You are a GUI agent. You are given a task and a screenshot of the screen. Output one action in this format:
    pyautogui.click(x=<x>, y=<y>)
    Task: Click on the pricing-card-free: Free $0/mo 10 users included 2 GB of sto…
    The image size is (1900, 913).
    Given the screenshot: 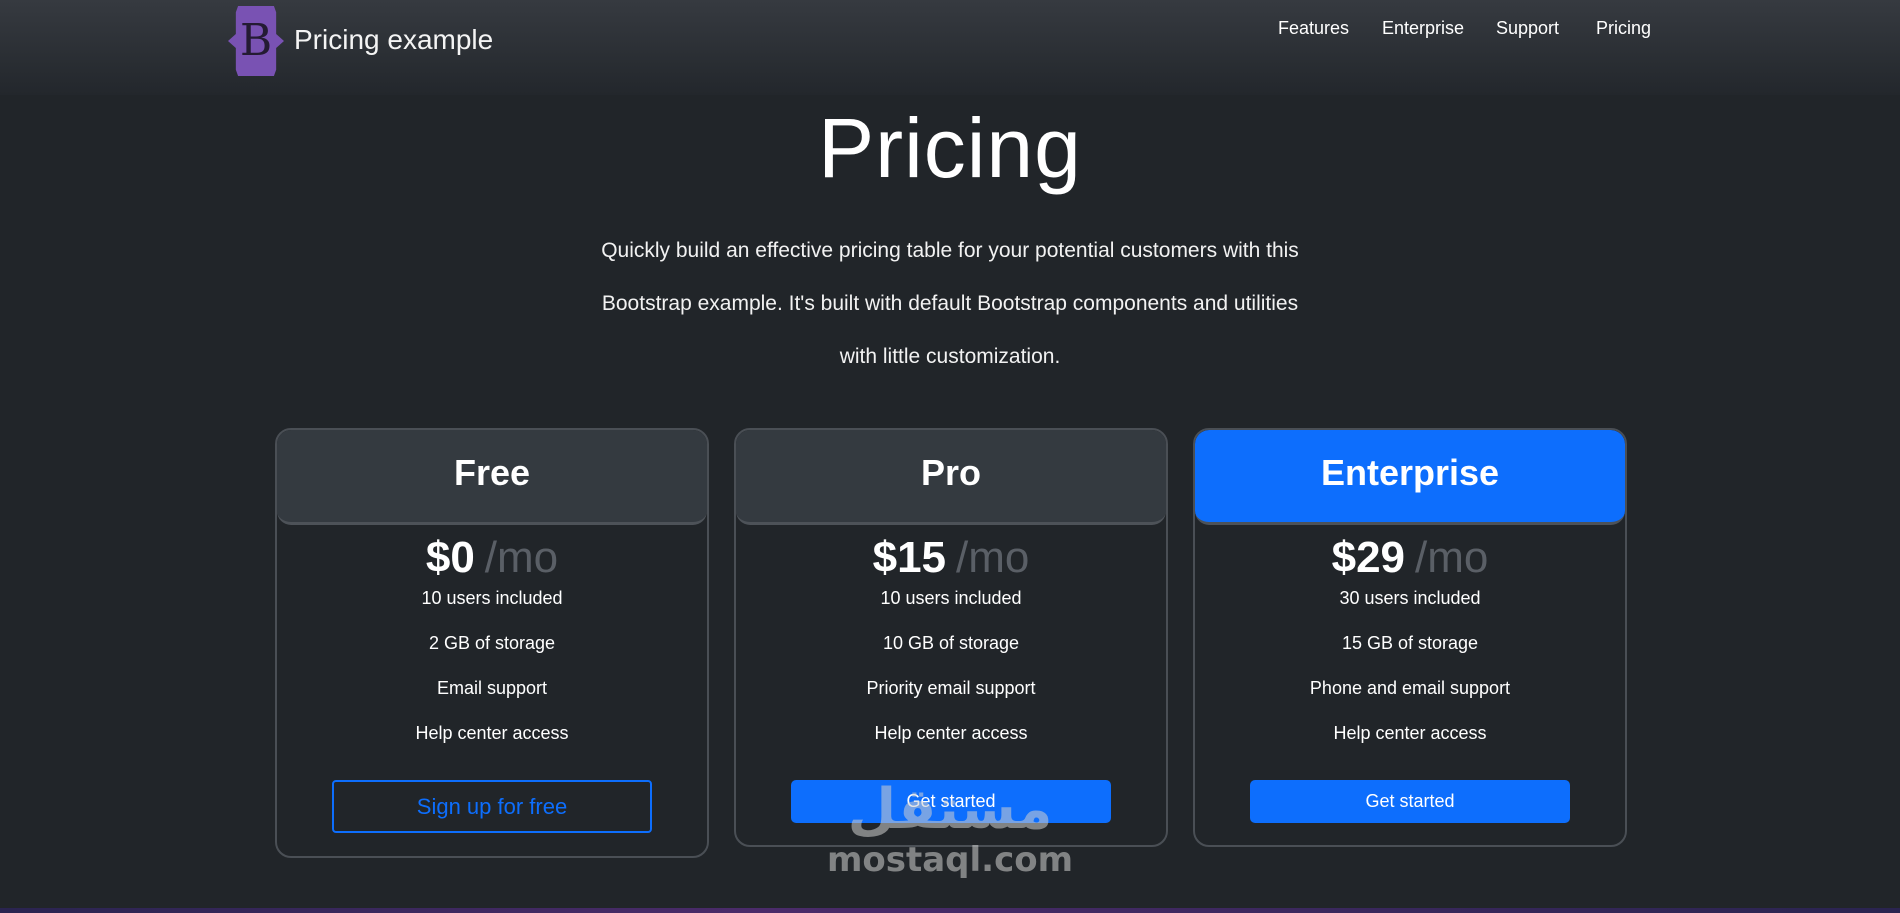 What is the action you would take?
    pyautogui.click(x=492, y=643)
    